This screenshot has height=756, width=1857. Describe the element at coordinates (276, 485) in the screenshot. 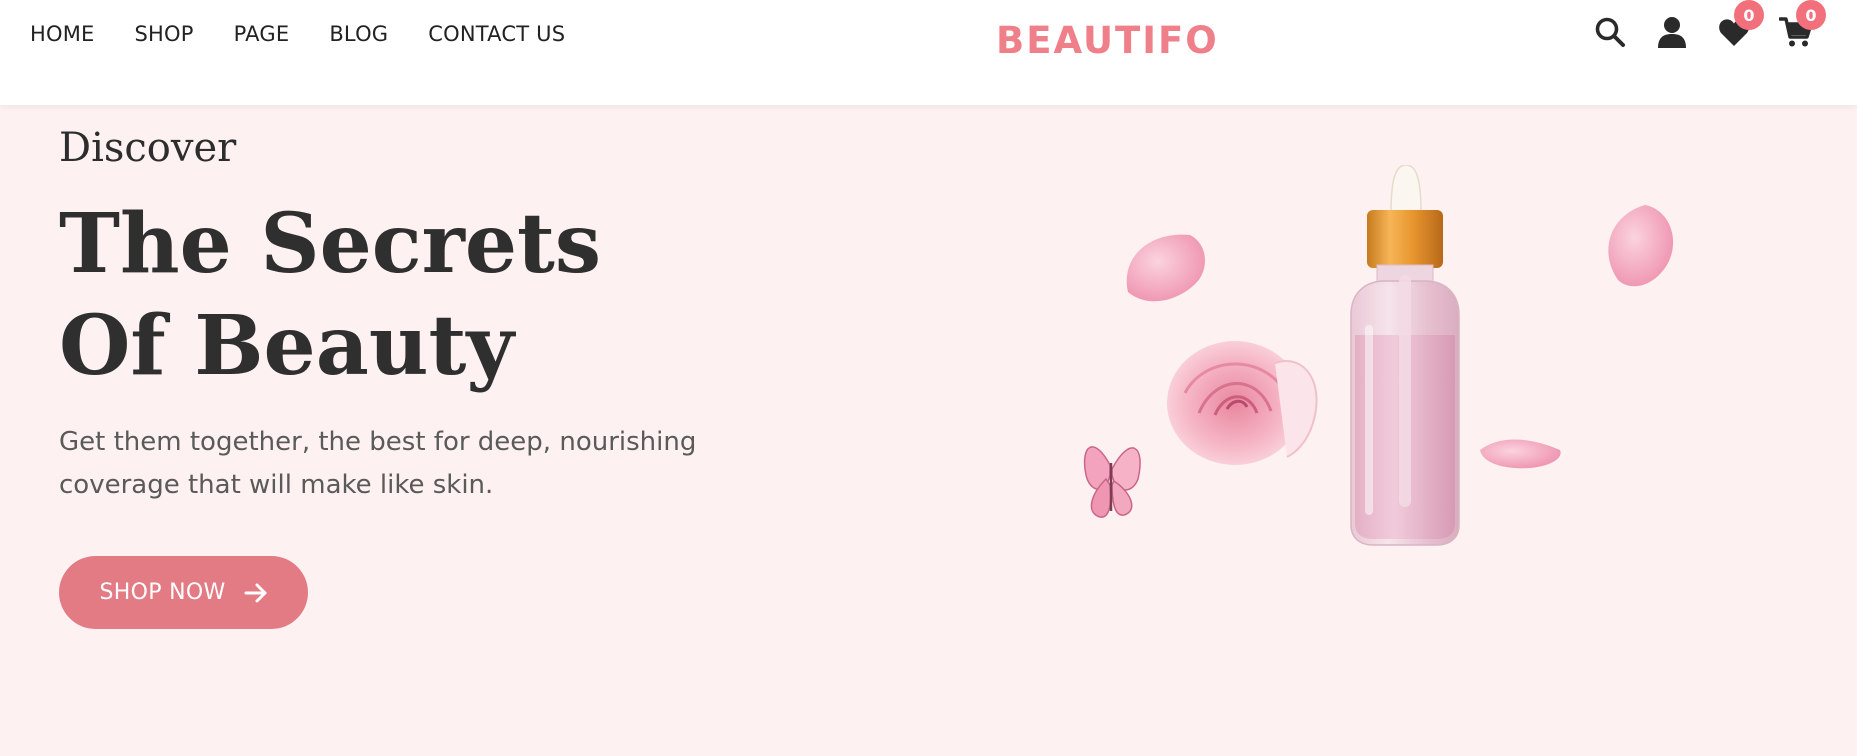

I see `hero-description-line-2: coverage that will make like skin.` at that location.